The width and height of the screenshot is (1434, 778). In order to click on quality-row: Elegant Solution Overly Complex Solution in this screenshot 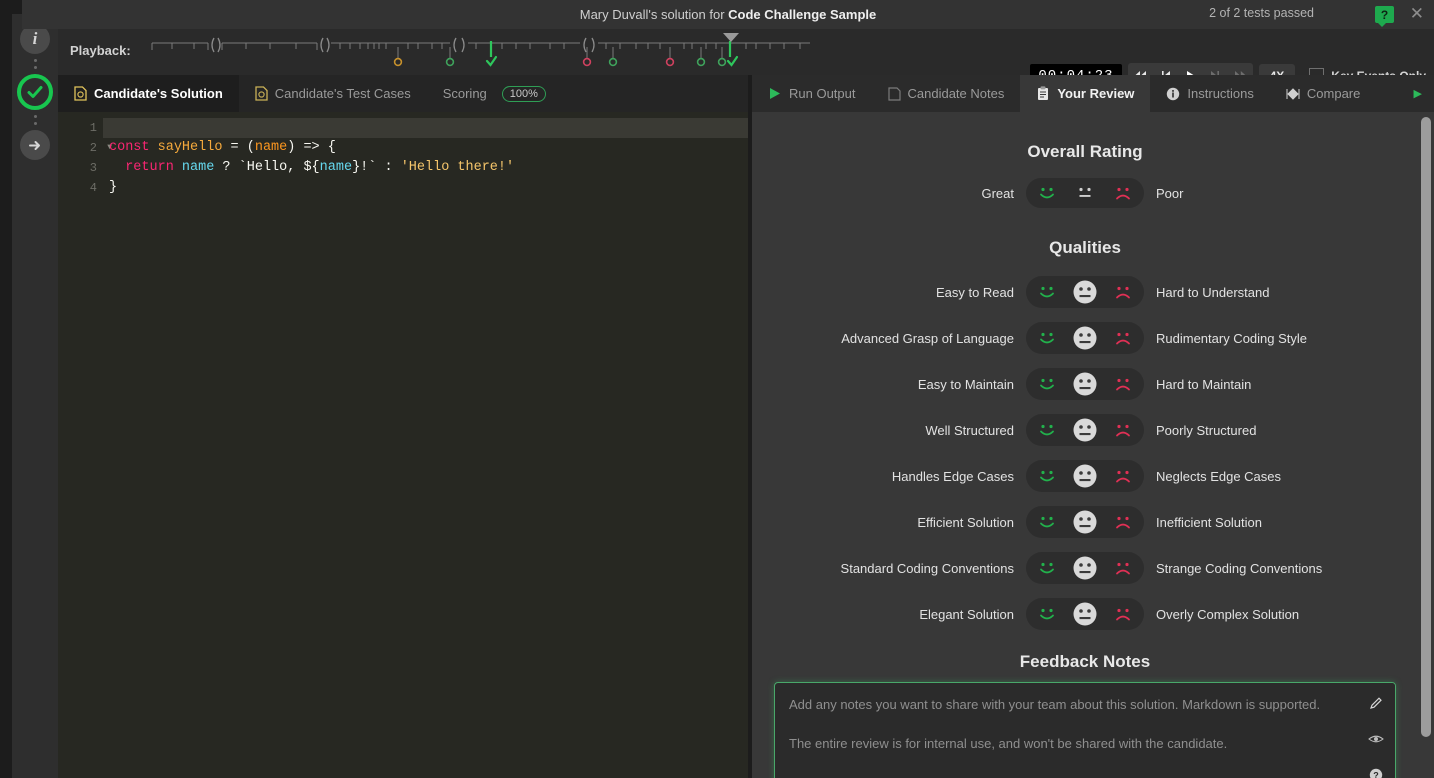, I will do `click(1085, 614)`.